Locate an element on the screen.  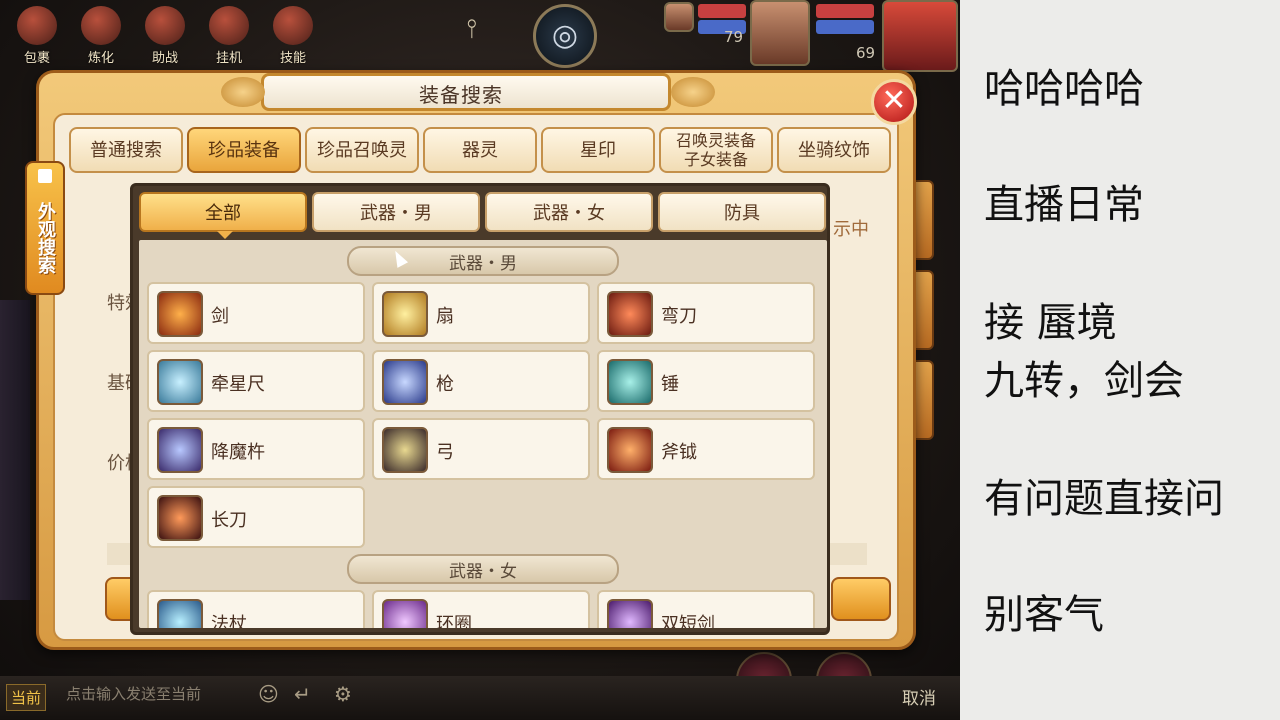
hud: 79 69 is located at coordinates (810, 36).